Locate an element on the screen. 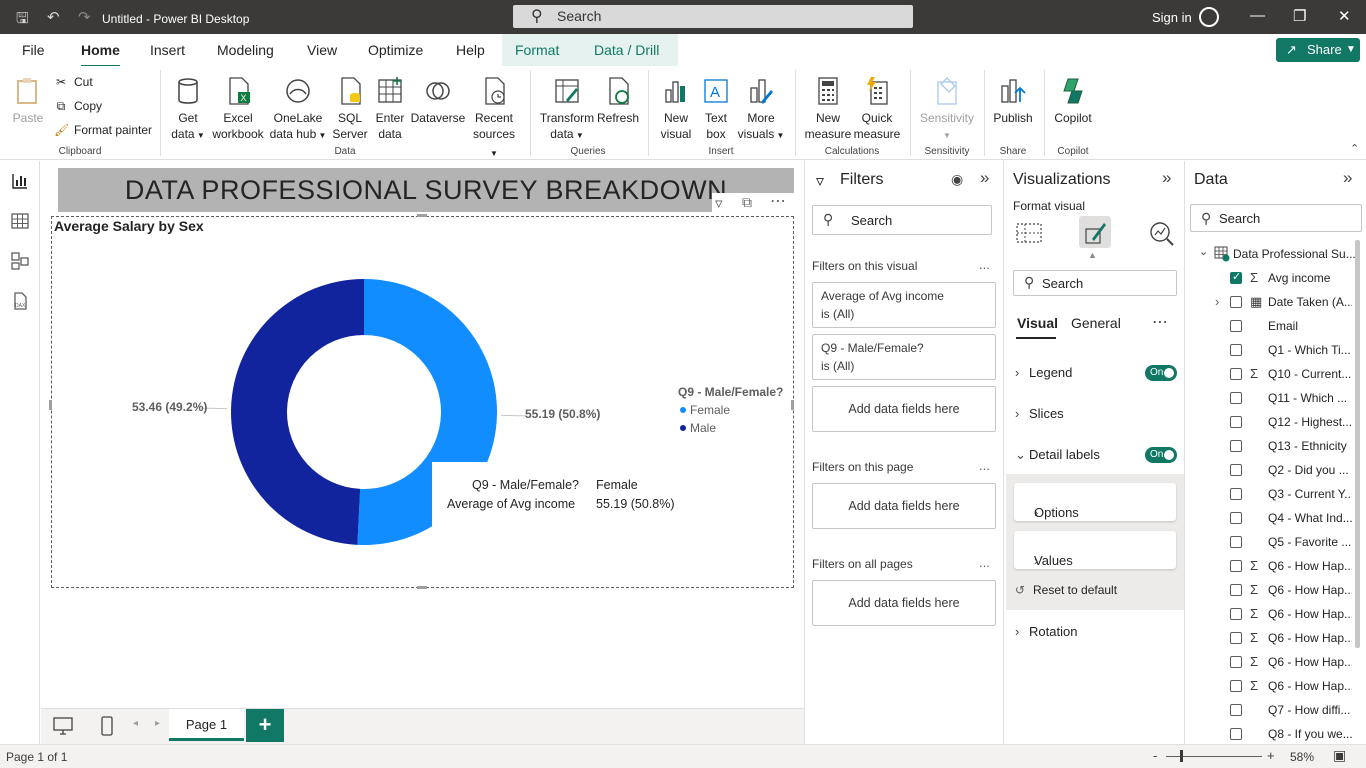  collapse-ribbon-icon: ⌃ is located at coordinates (1354, 148).